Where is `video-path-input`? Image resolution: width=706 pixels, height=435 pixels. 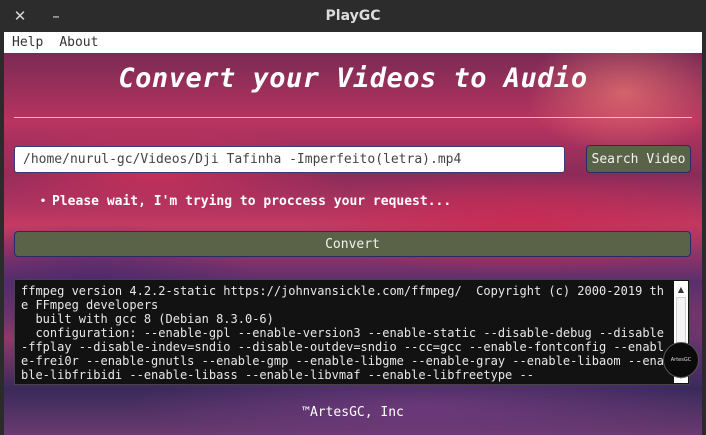 video-path-input is located at coordinates (289, 159).